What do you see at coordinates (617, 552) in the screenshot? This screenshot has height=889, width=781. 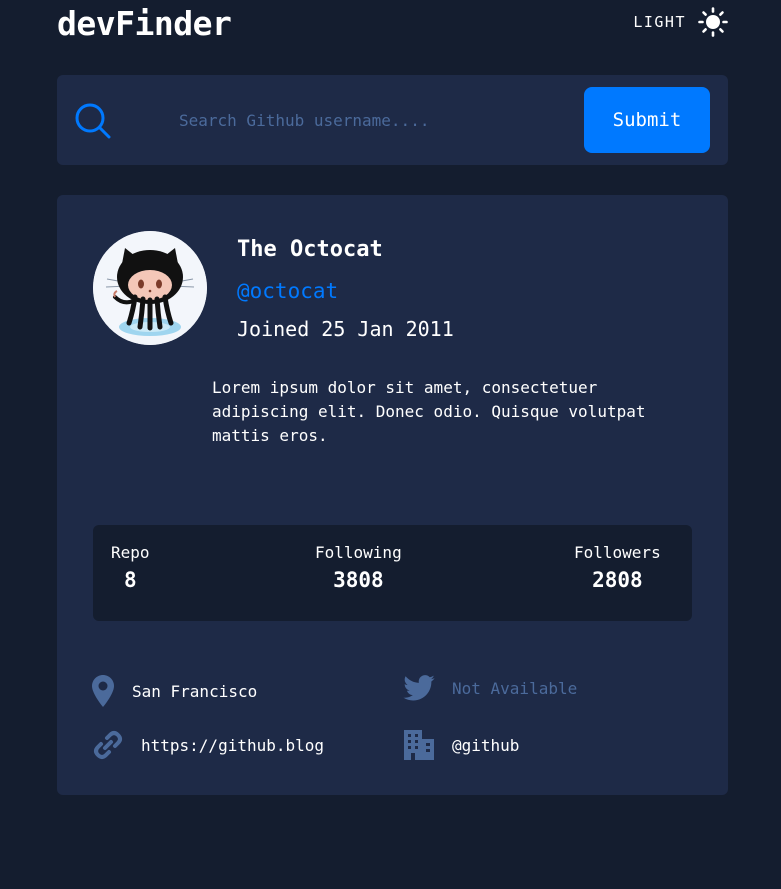 I see `stat-followers-label: Followers` at bounding box center [617, 552].